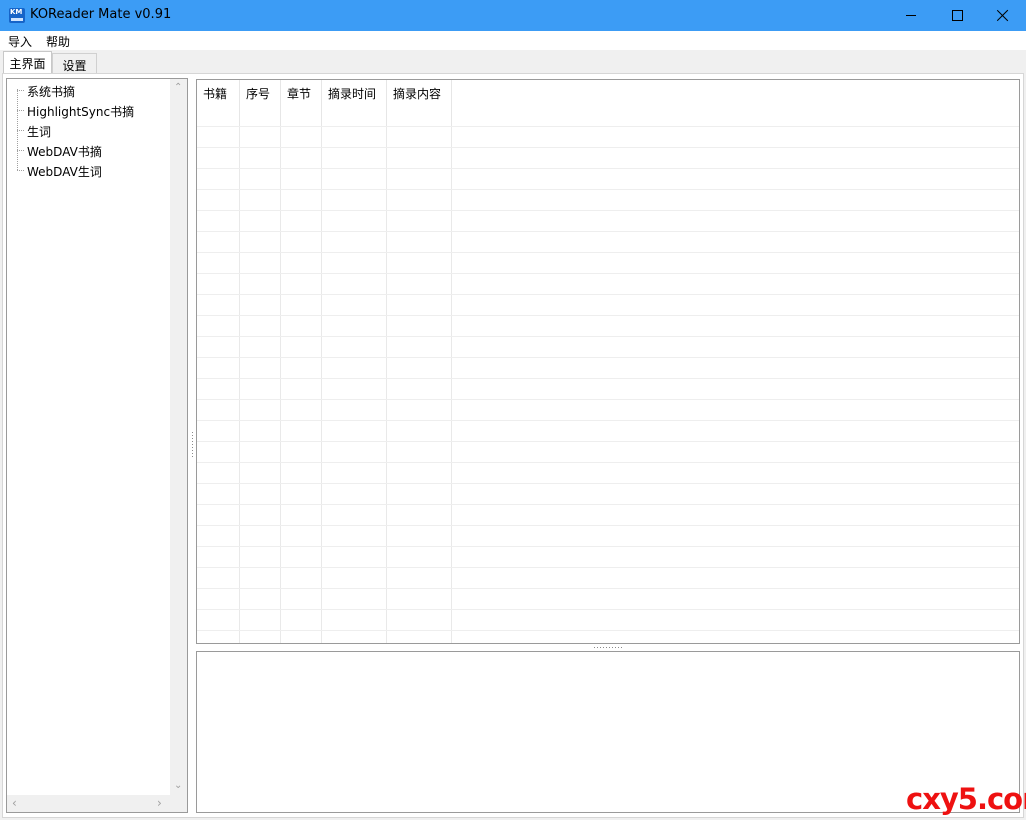  Describe the element at coordinates (58, 41) in the screenshot. I see `menu-help: 帮助` at that location.